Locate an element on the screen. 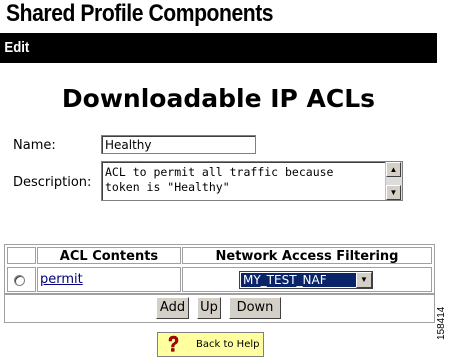  acl-permit-link: permit is located at coordinates (61, 279).